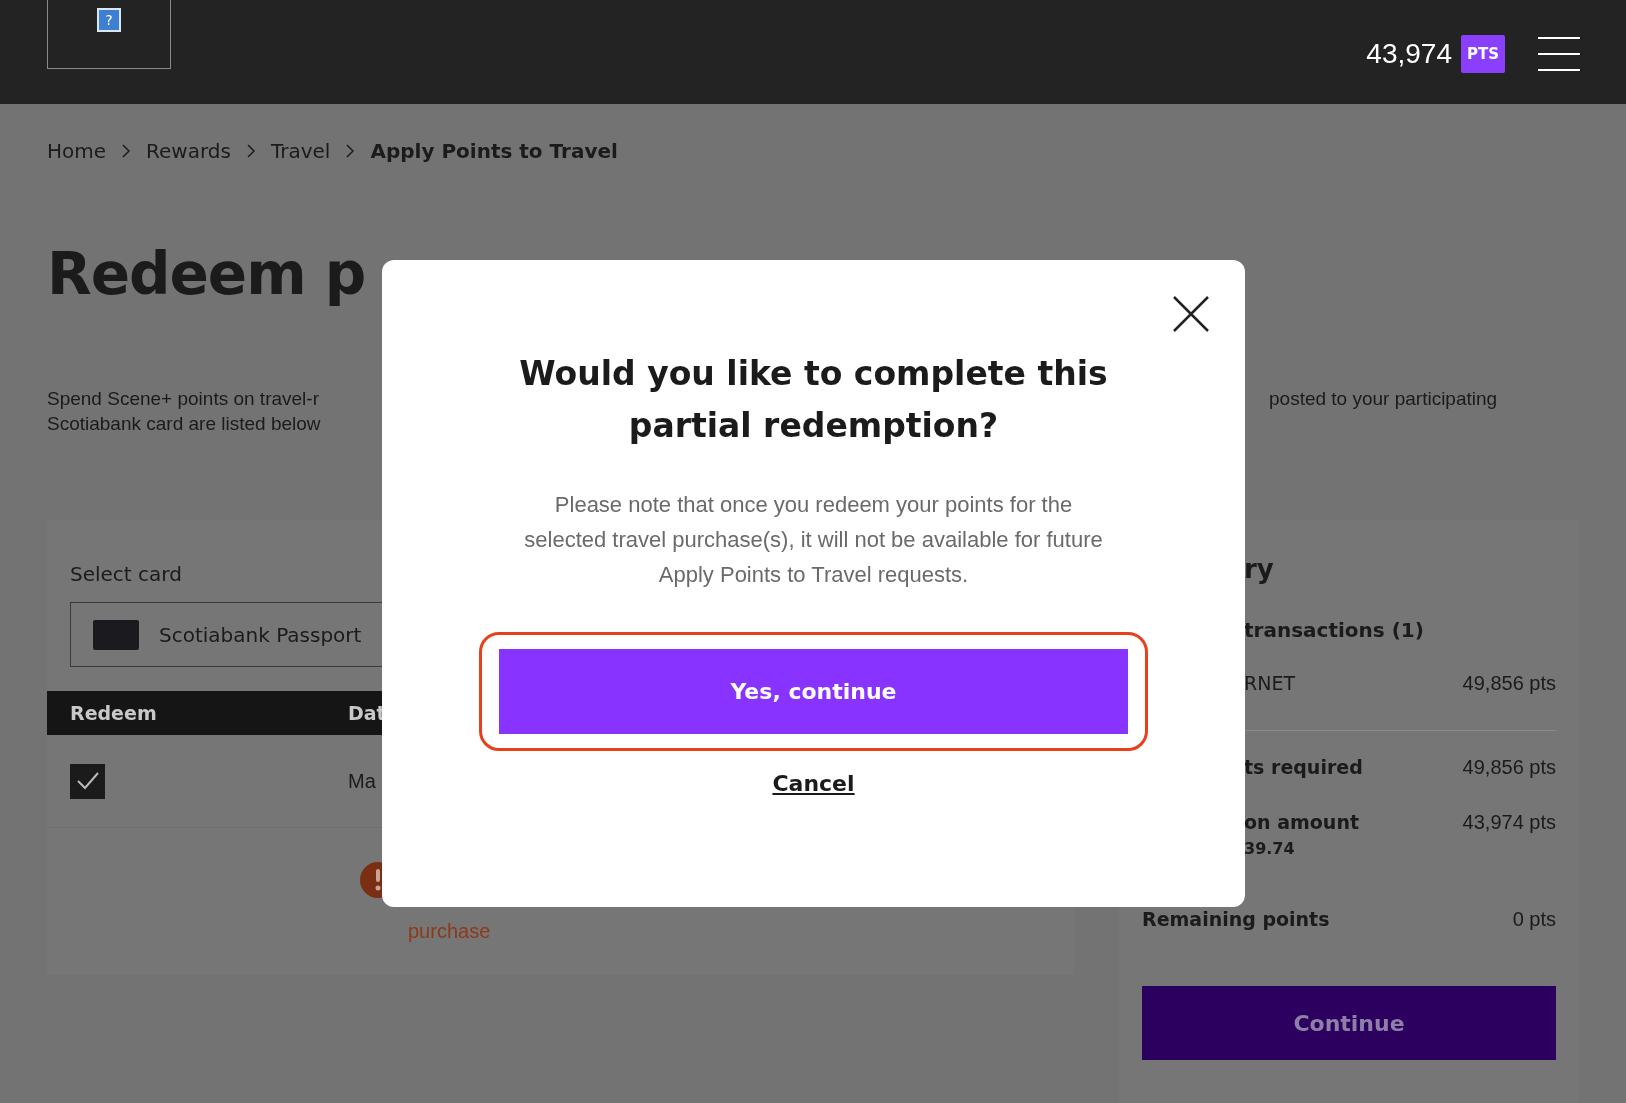  I want to click on breadcrumb-link: Apply Points to Travel, so click(494, 151).